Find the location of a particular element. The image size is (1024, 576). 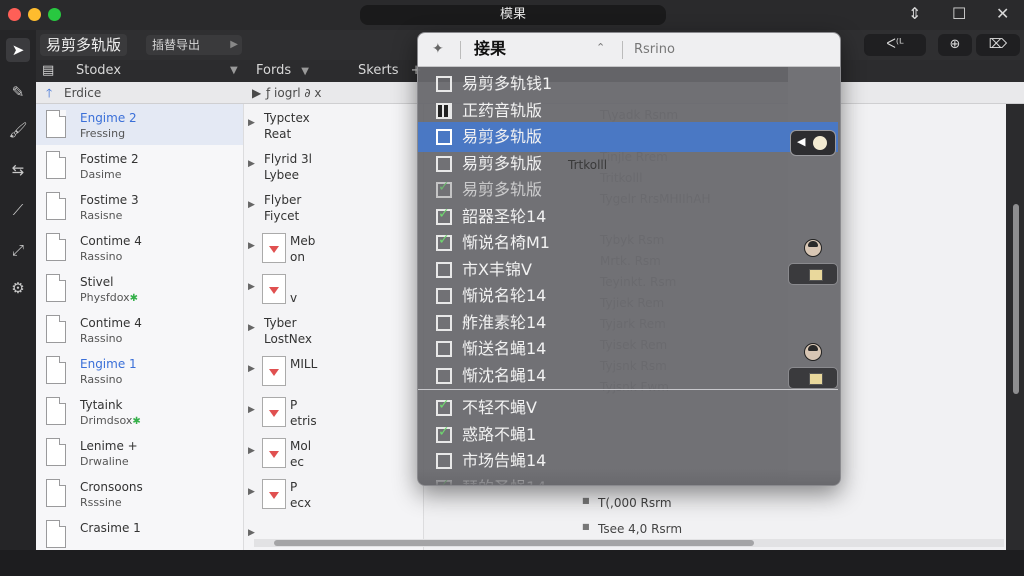

list-item: ▶ Flyber Fiycet is located at coordinates (333, 206).